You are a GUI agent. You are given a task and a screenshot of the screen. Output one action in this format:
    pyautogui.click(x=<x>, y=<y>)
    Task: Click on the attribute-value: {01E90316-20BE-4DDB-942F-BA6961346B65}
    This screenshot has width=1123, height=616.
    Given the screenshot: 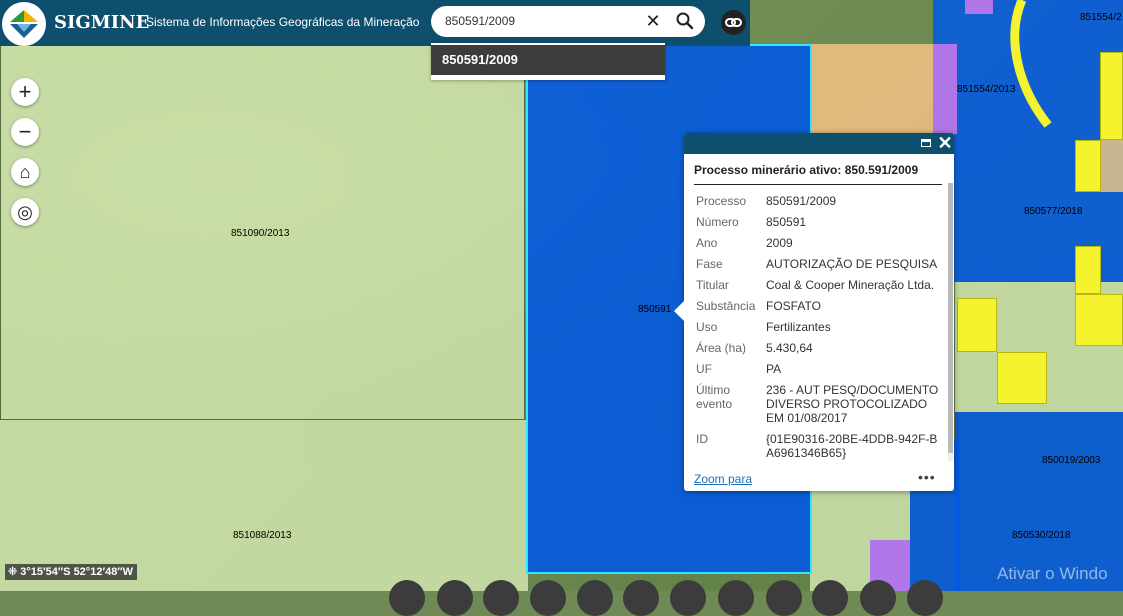 What is the action you would take?
    pyautogui.click(x=852, y=446)
    